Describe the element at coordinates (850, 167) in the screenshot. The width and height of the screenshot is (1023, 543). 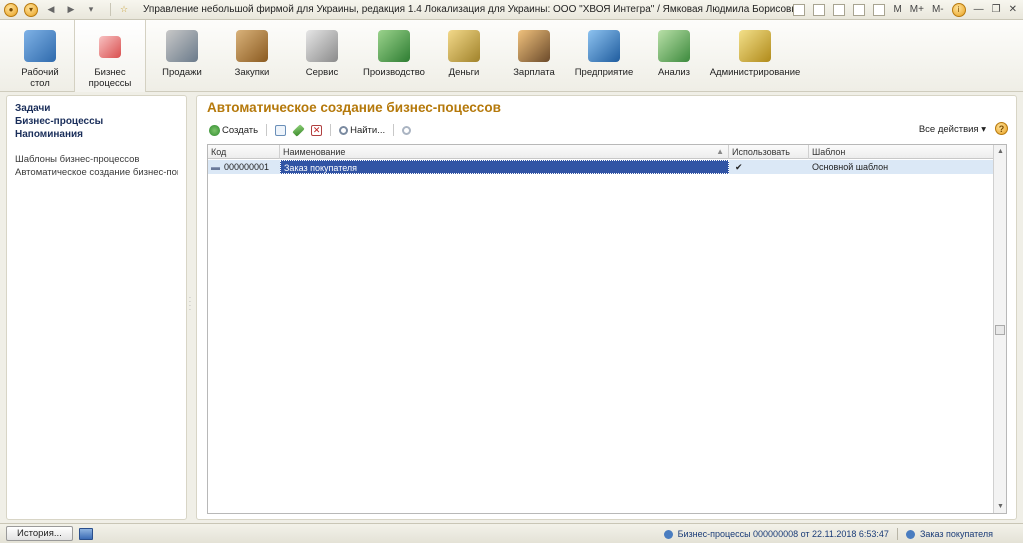
I see `cell-template: Основной шаблон` at that location.